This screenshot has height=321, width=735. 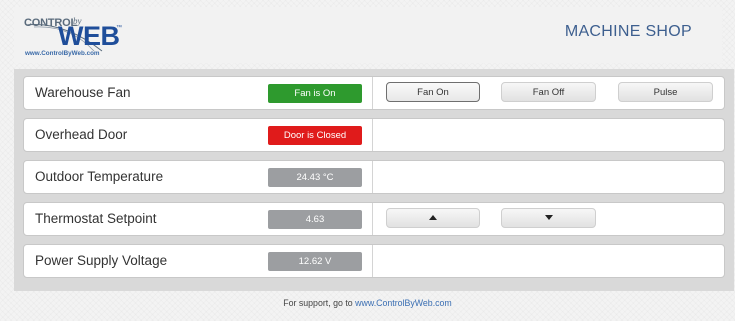 I want to click on row-label: Overhead Door, so click(x=81, y=134).